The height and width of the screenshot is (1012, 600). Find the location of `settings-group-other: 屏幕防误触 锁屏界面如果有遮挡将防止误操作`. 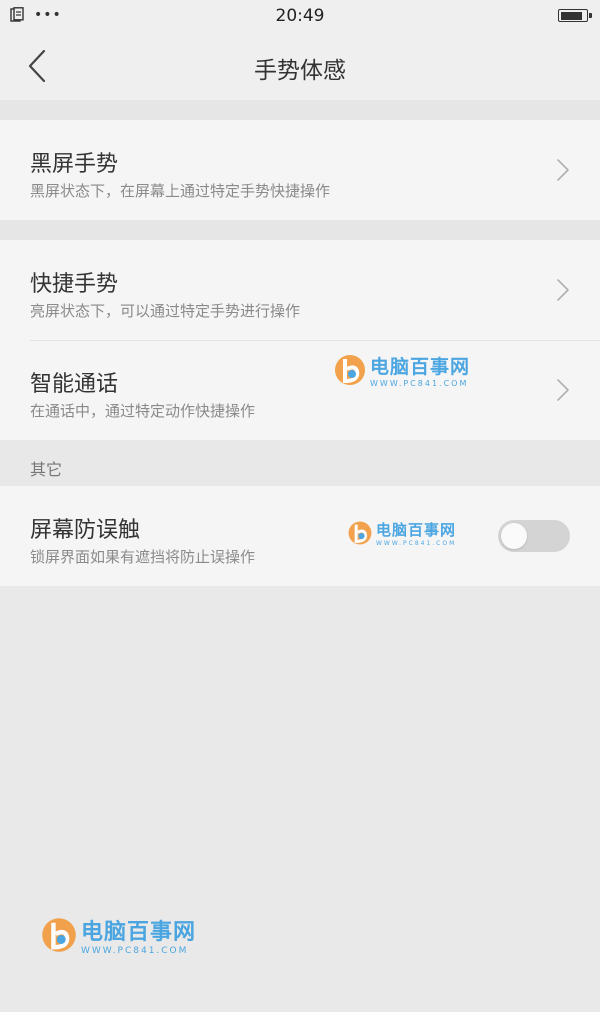

settings-group-other: 屏幕防误触 锁屏界面如果有遮挡将防止误操作 is located at coordinates (300, 536).